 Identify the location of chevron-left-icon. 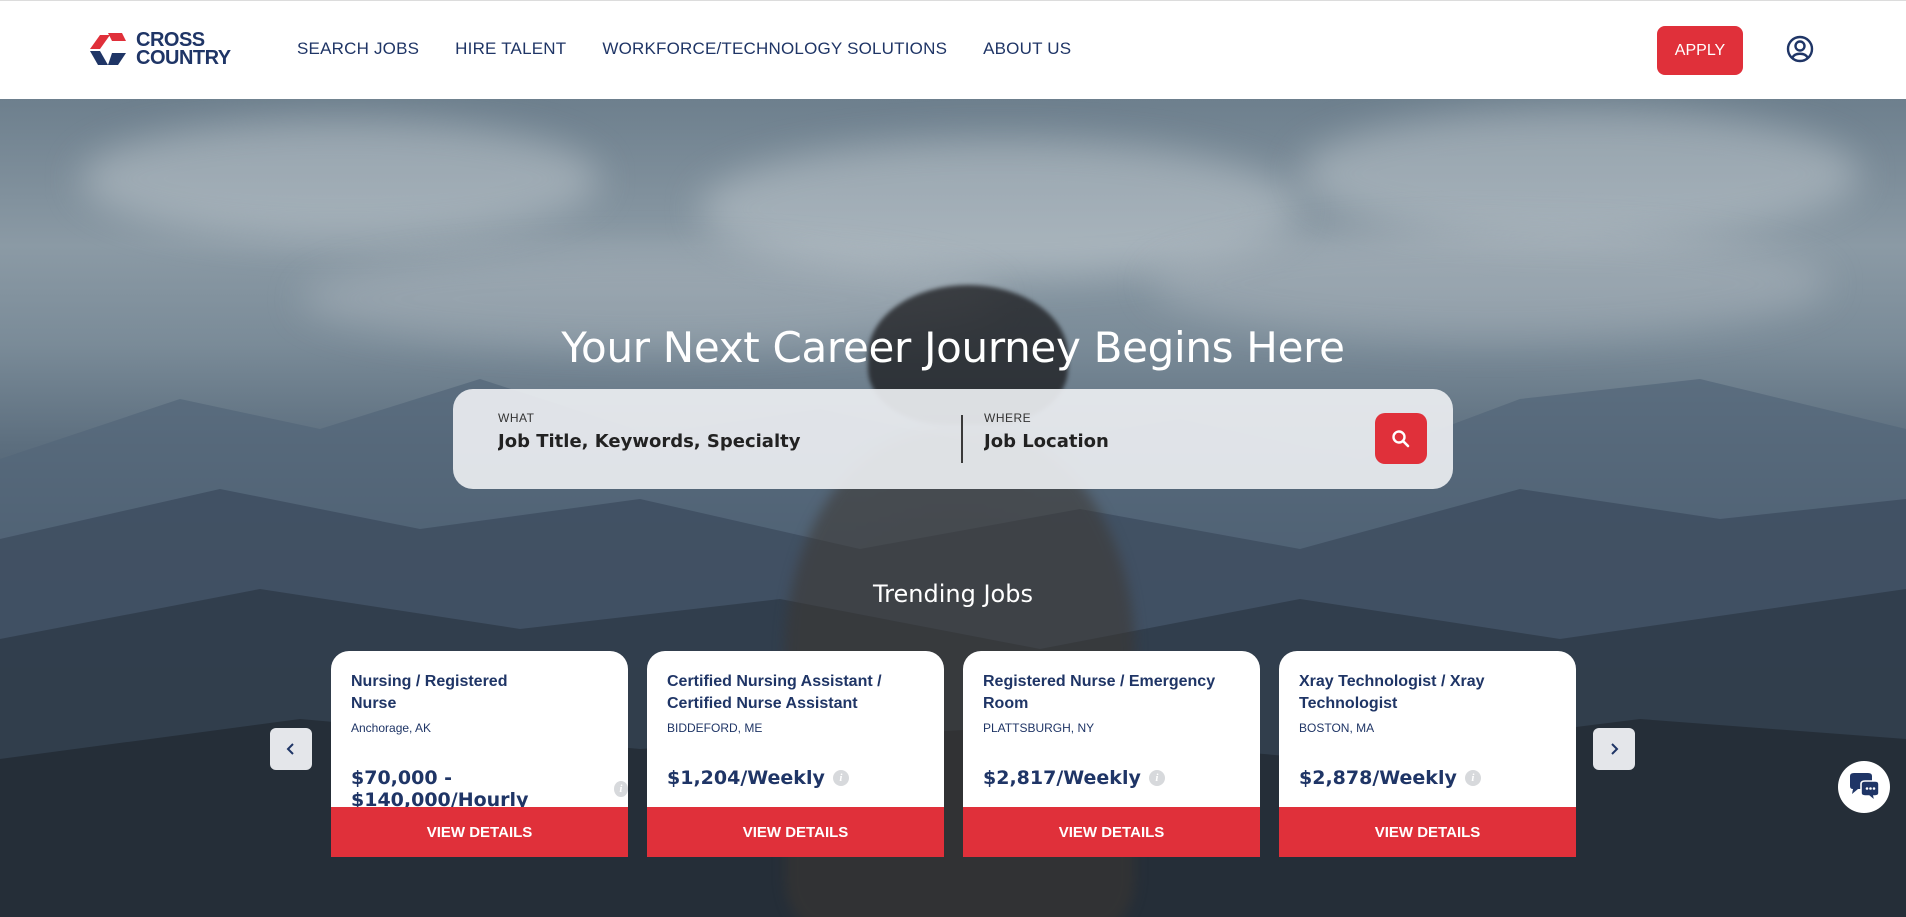
(290, 749).